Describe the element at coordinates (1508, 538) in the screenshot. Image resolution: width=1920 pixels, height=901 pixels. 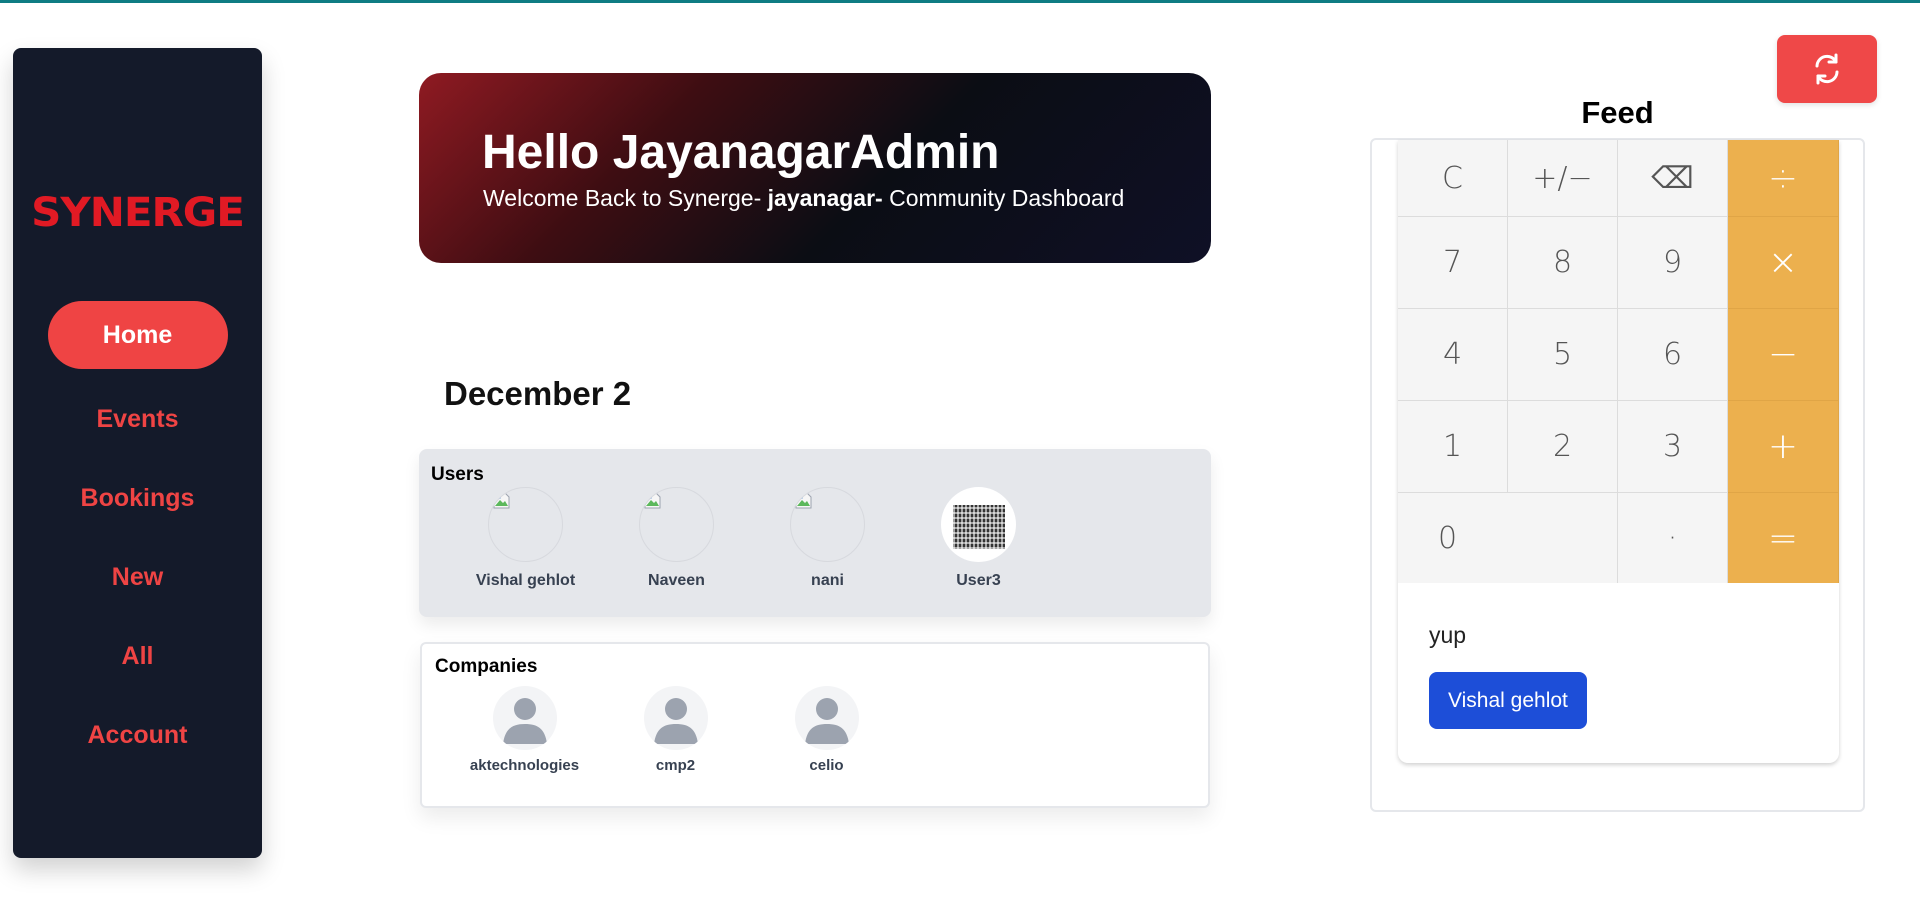
I see `calc-key-0: 0` at that location.